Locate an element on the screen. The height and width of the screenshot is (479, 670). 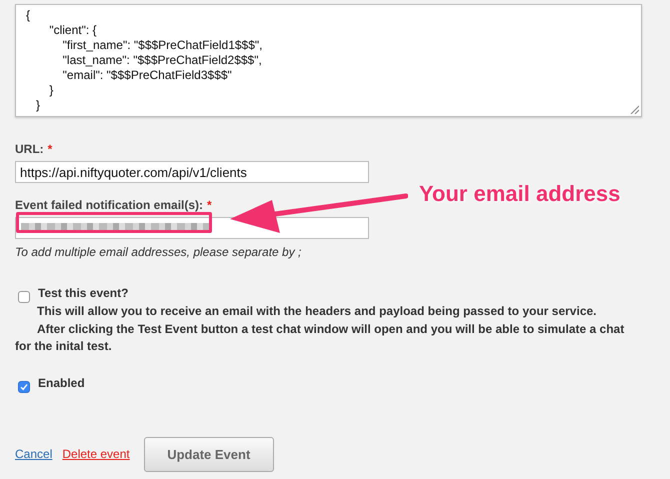
checkbox-label: Test this event? is located at coordinates (83, 293).